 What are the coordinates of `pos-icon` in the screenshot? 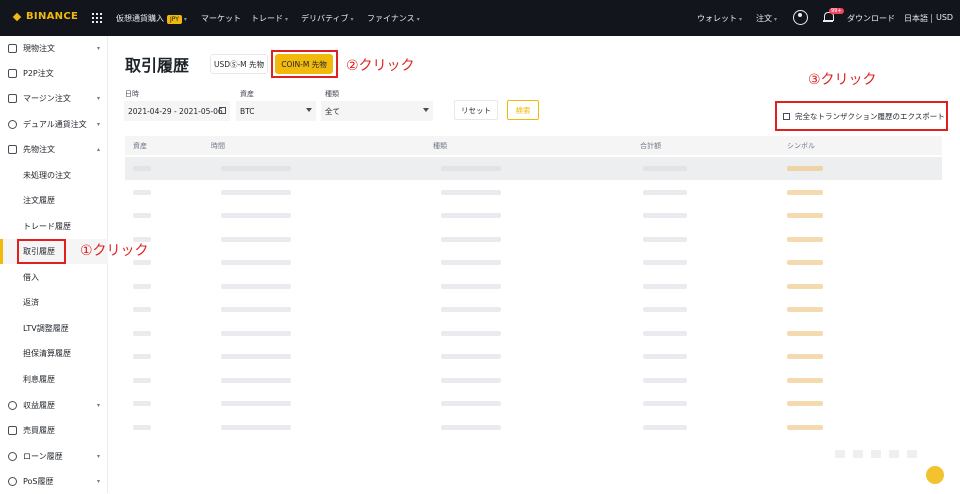 It's located at (12, 481).